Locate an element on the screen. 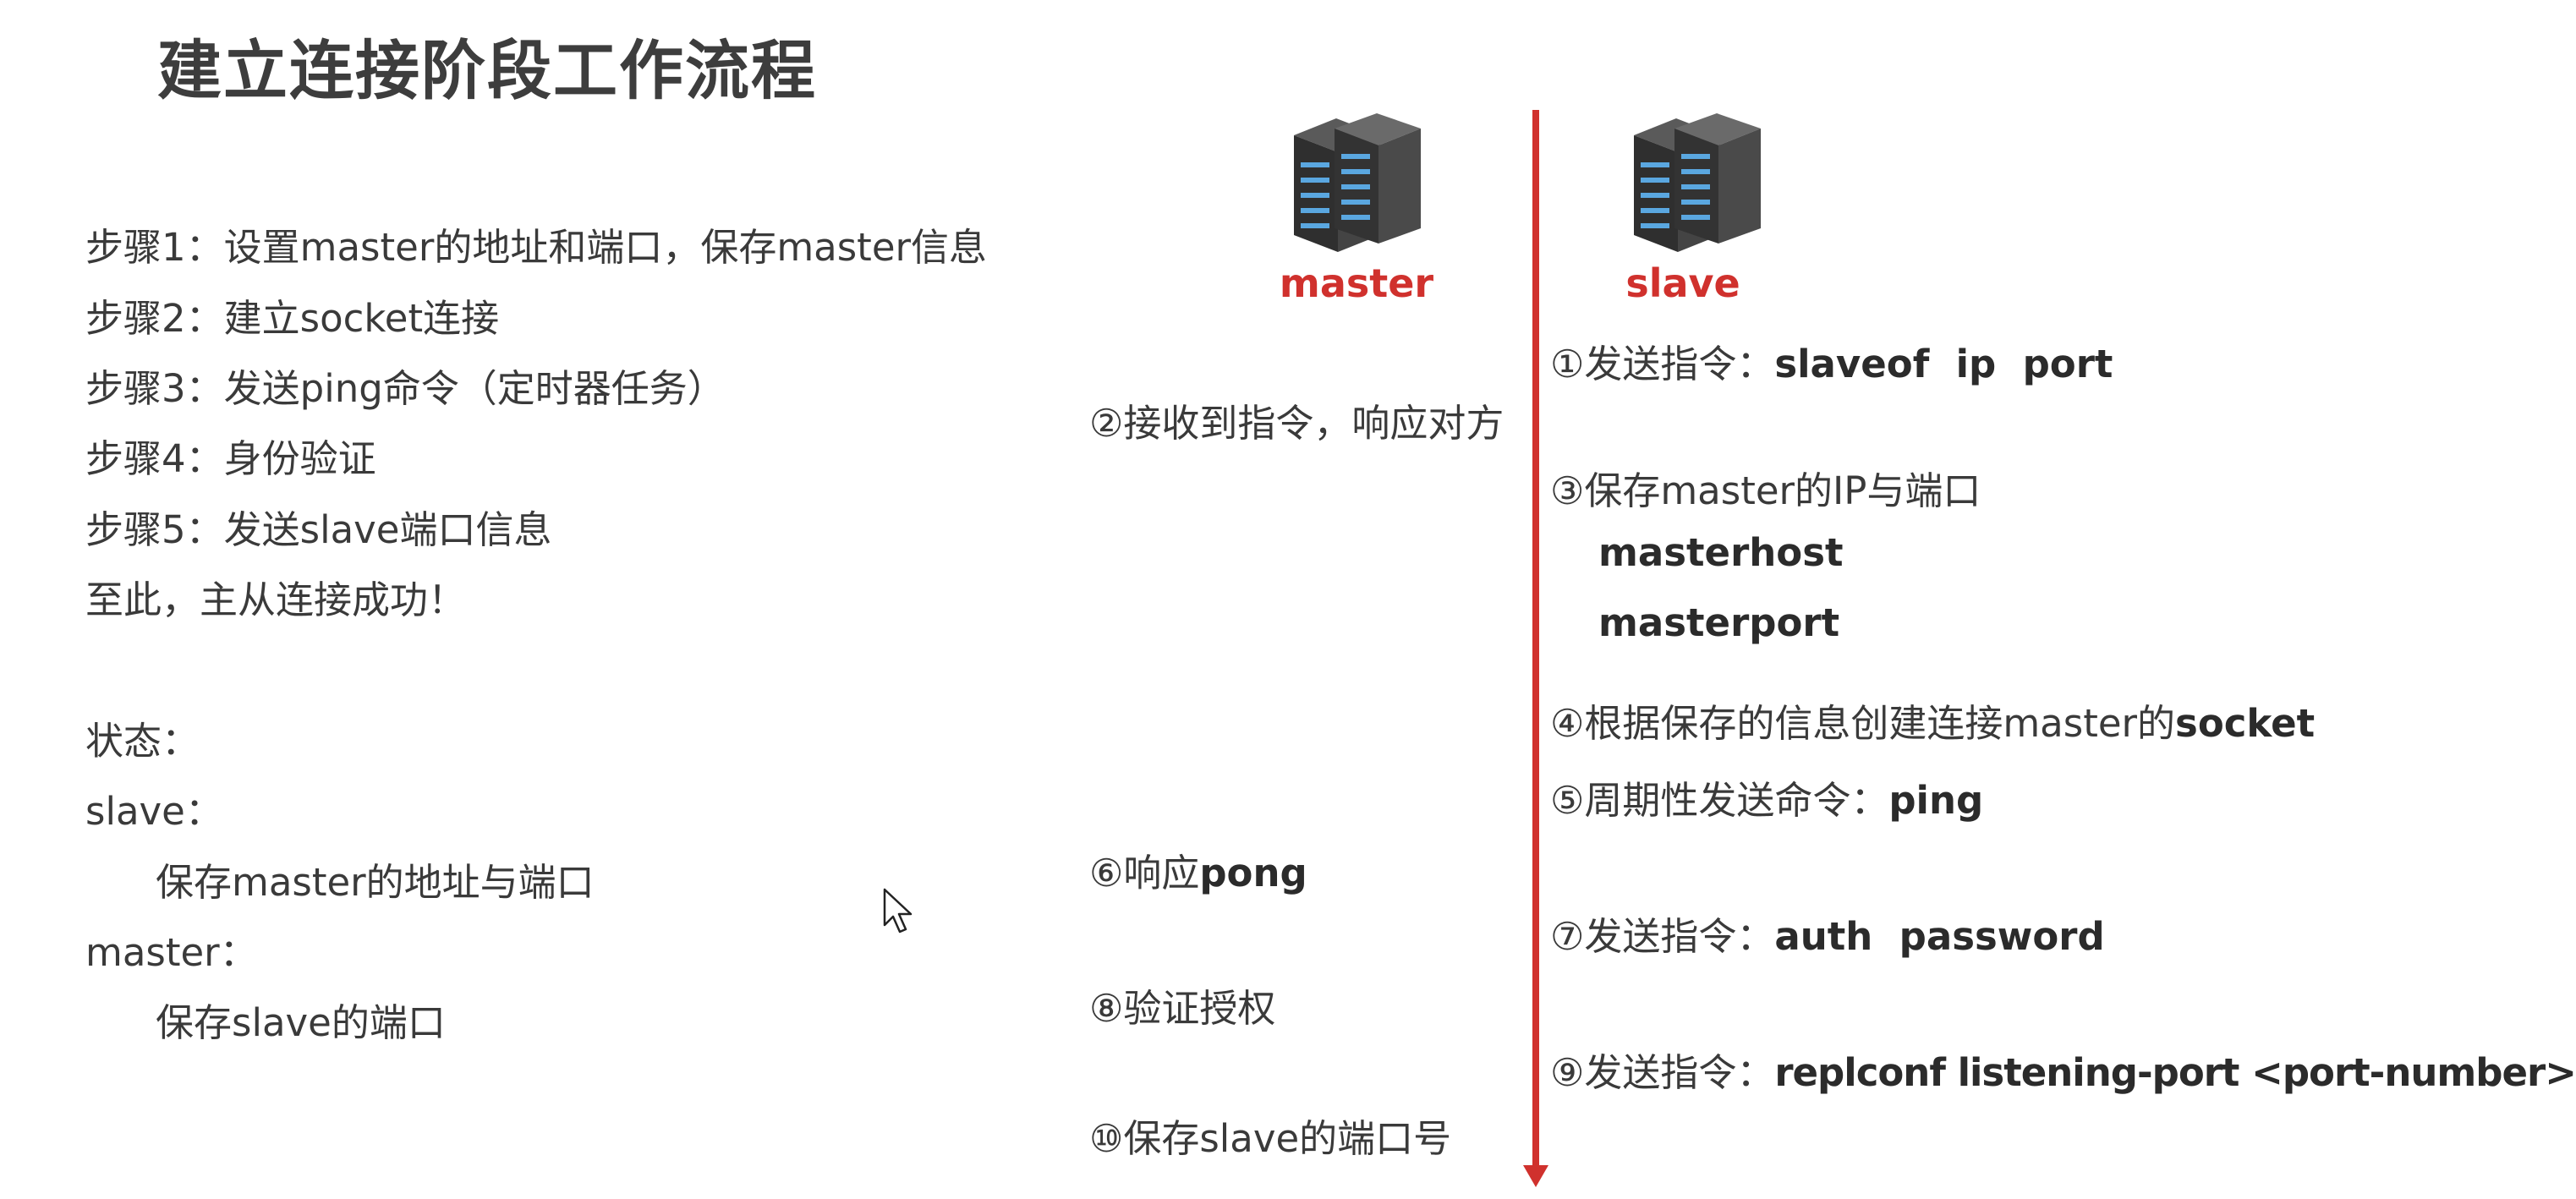 This screenshot has height=1199, width=2576. status-master-detail: 保存slave的端口 is located at coordinates (301, 1023).